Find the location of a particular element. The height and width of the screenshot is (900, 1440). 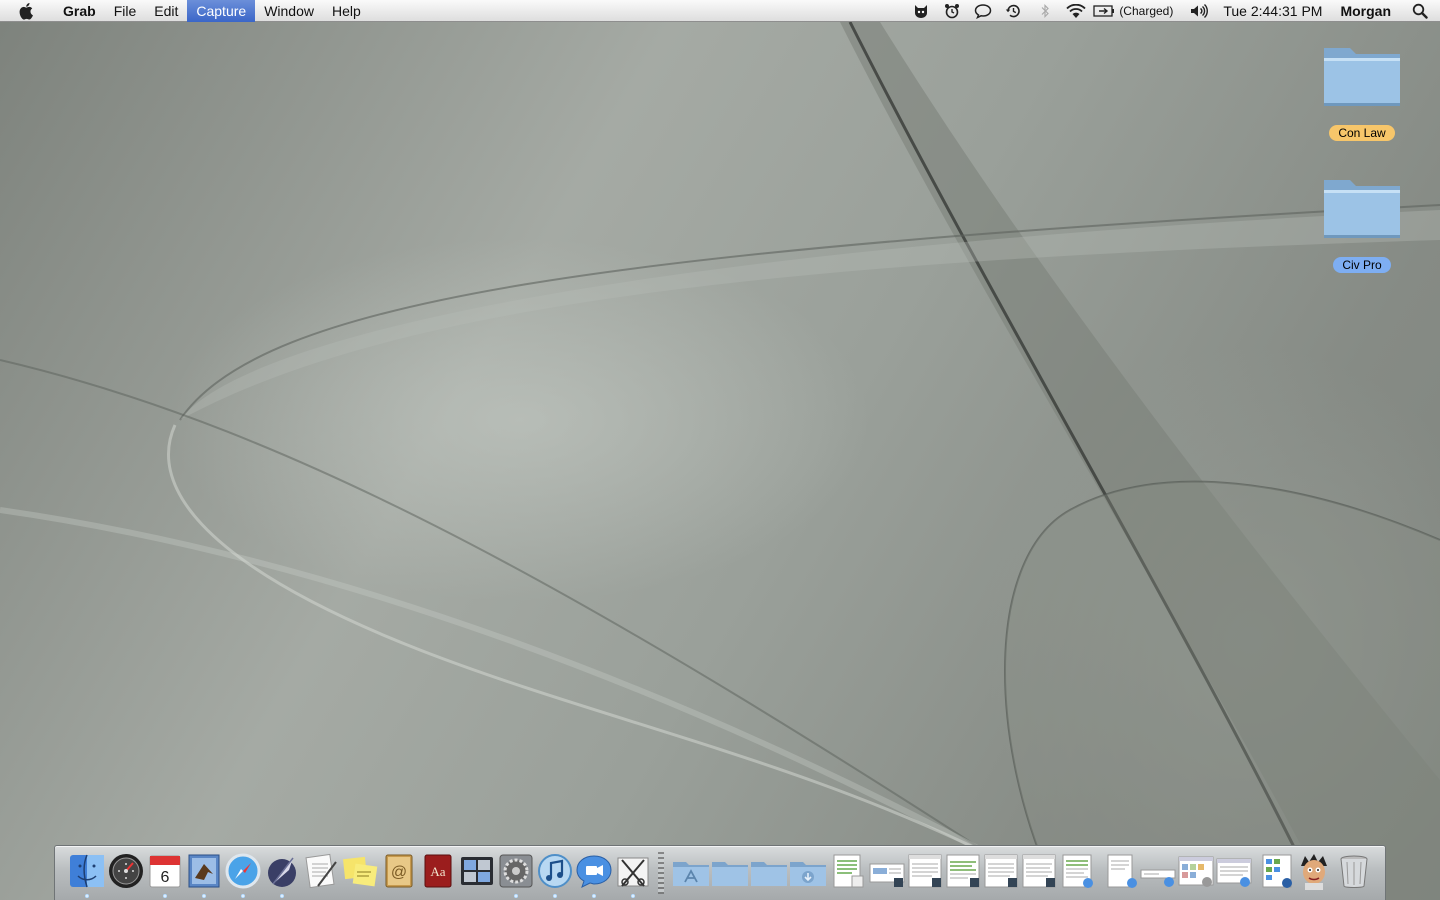

mail-icon is located at coordinates (204, 871).